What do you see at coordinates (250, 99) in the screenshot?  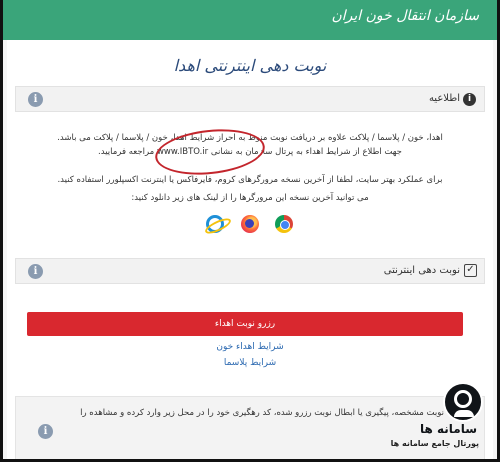 I see `announcement-header: i اطلاعیه i` at bounding box center [250, 99].